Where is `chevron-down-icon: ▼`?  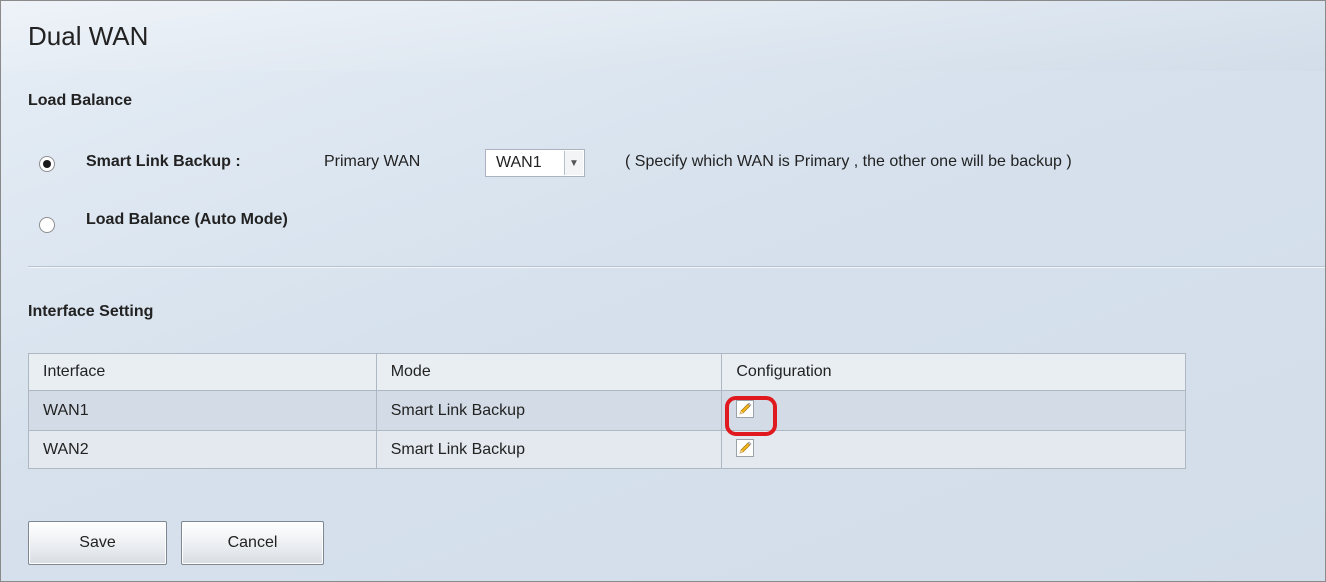 chevron-down-icon: ▼ is located at coordinates (573, 163).